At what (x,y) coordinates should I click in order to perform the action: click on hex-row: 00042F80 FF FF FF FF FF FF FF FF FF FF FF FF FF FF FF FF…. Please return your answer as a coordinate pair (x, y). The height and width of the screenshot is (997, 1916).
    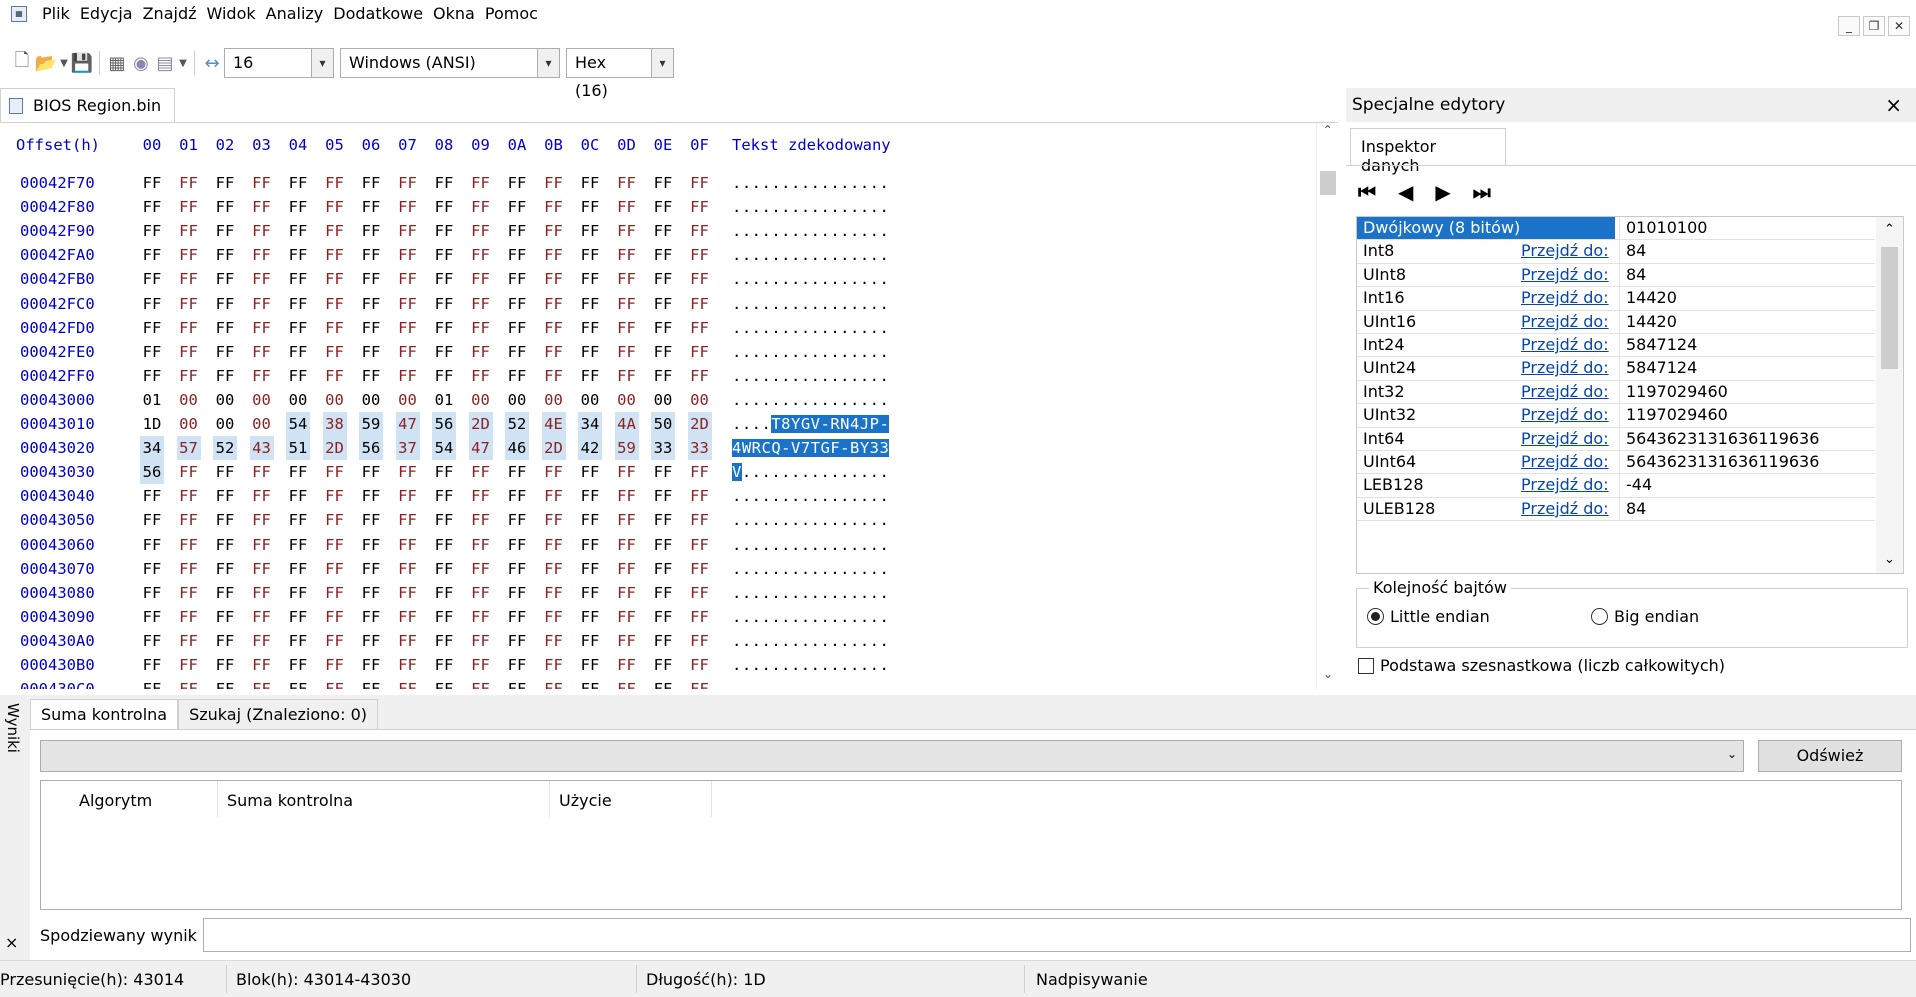
    Looking at the image, I should click on (658, 207).